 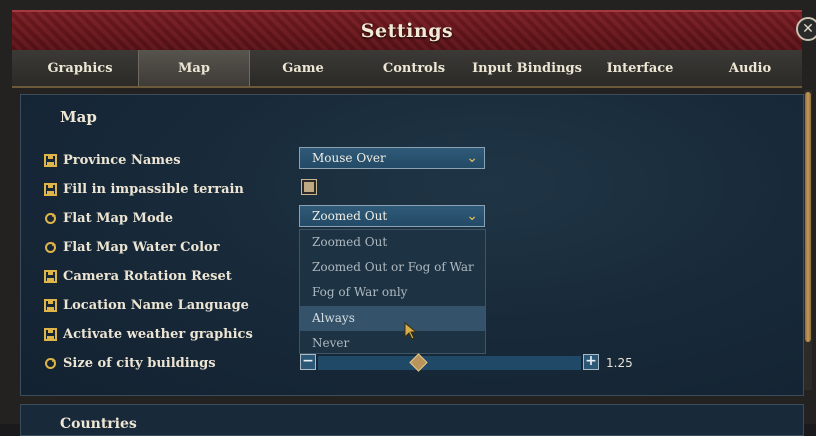 What do you see at coordinates (392, 343) in the screenshot?
I see `menu-item-never: Never` at bounding box center [392, 343].